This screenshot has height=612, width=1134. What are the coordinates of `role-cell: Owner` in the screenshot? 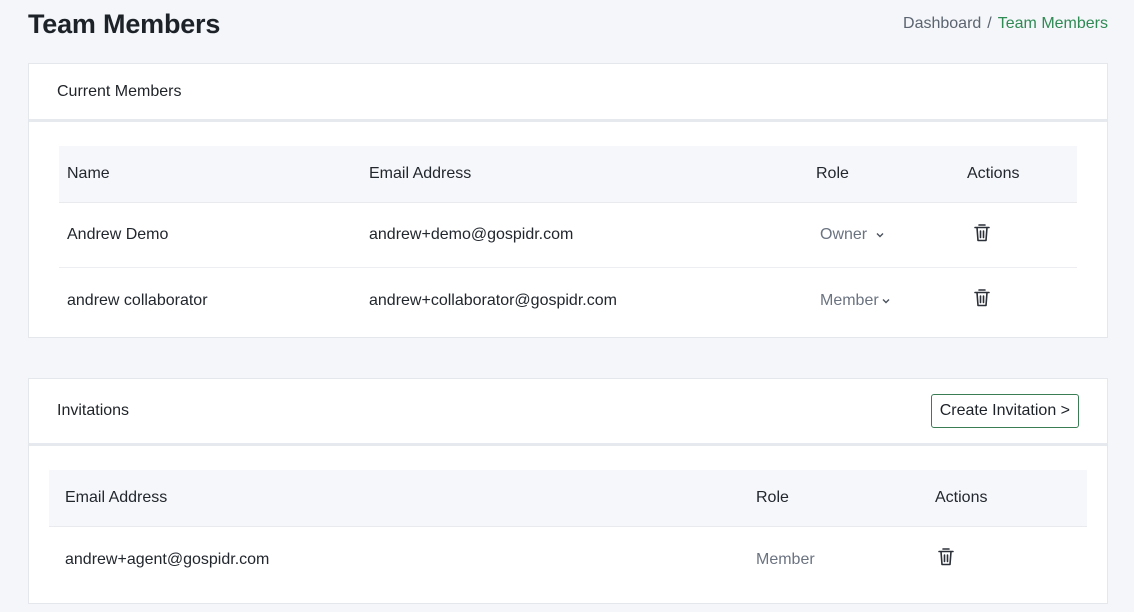 It's located at (883, 235).